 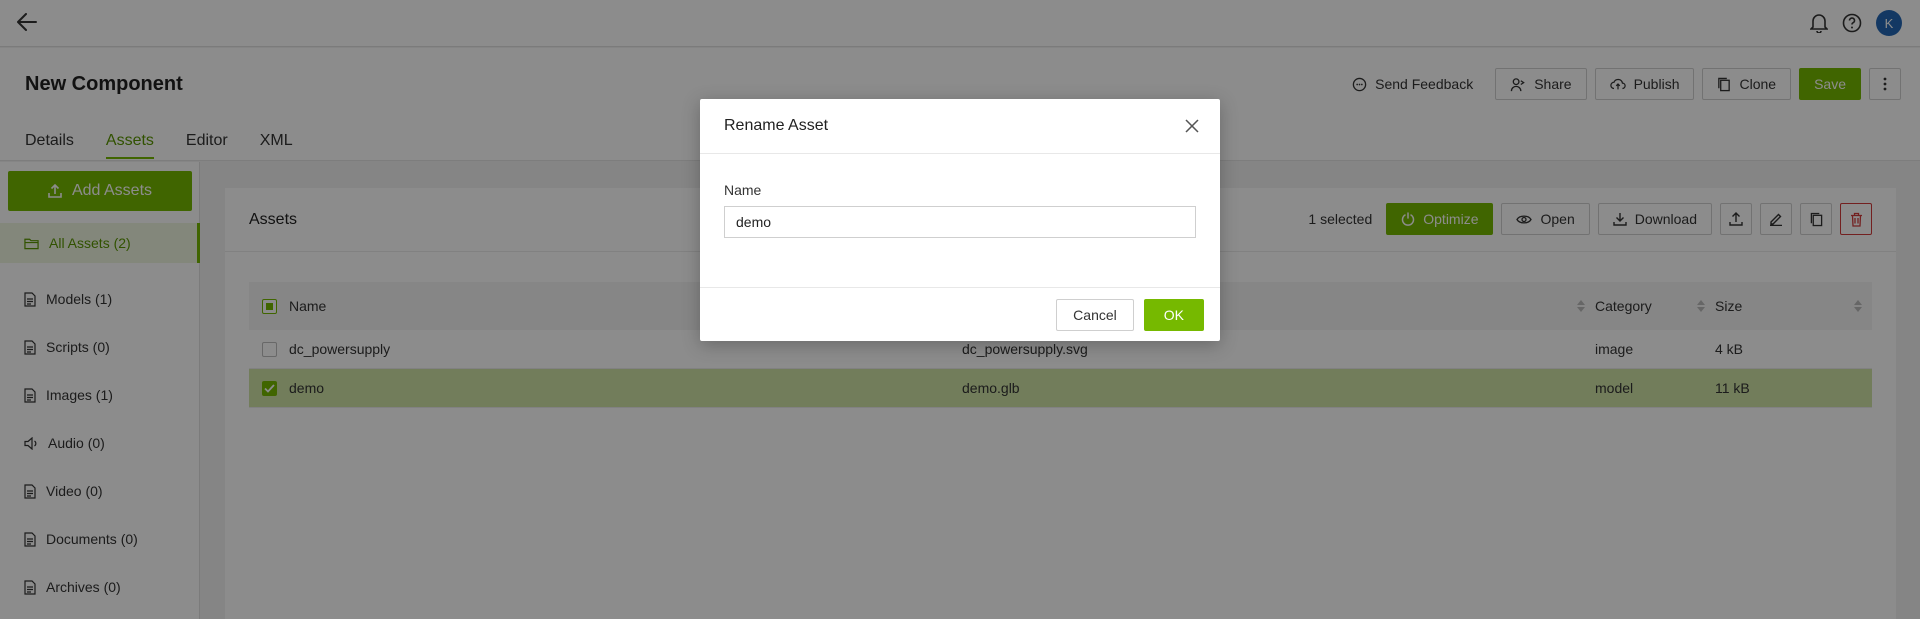 I want to click on close-button, so click(x=1192, y=126).